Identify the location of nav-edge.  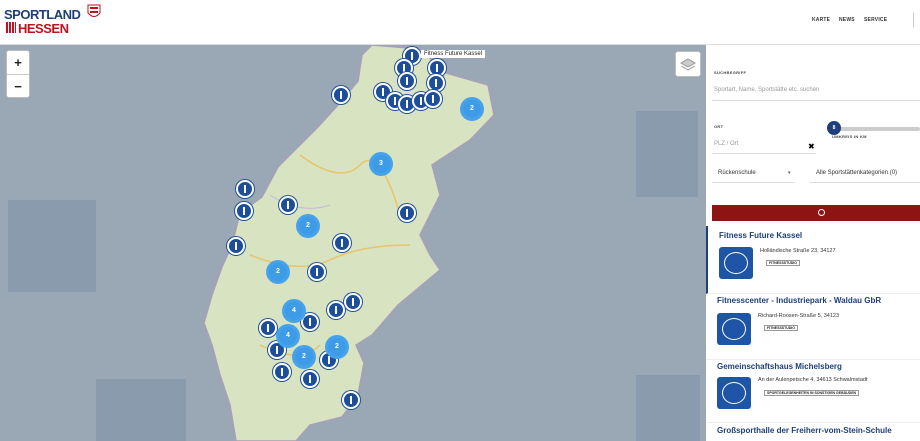
(916, 20).